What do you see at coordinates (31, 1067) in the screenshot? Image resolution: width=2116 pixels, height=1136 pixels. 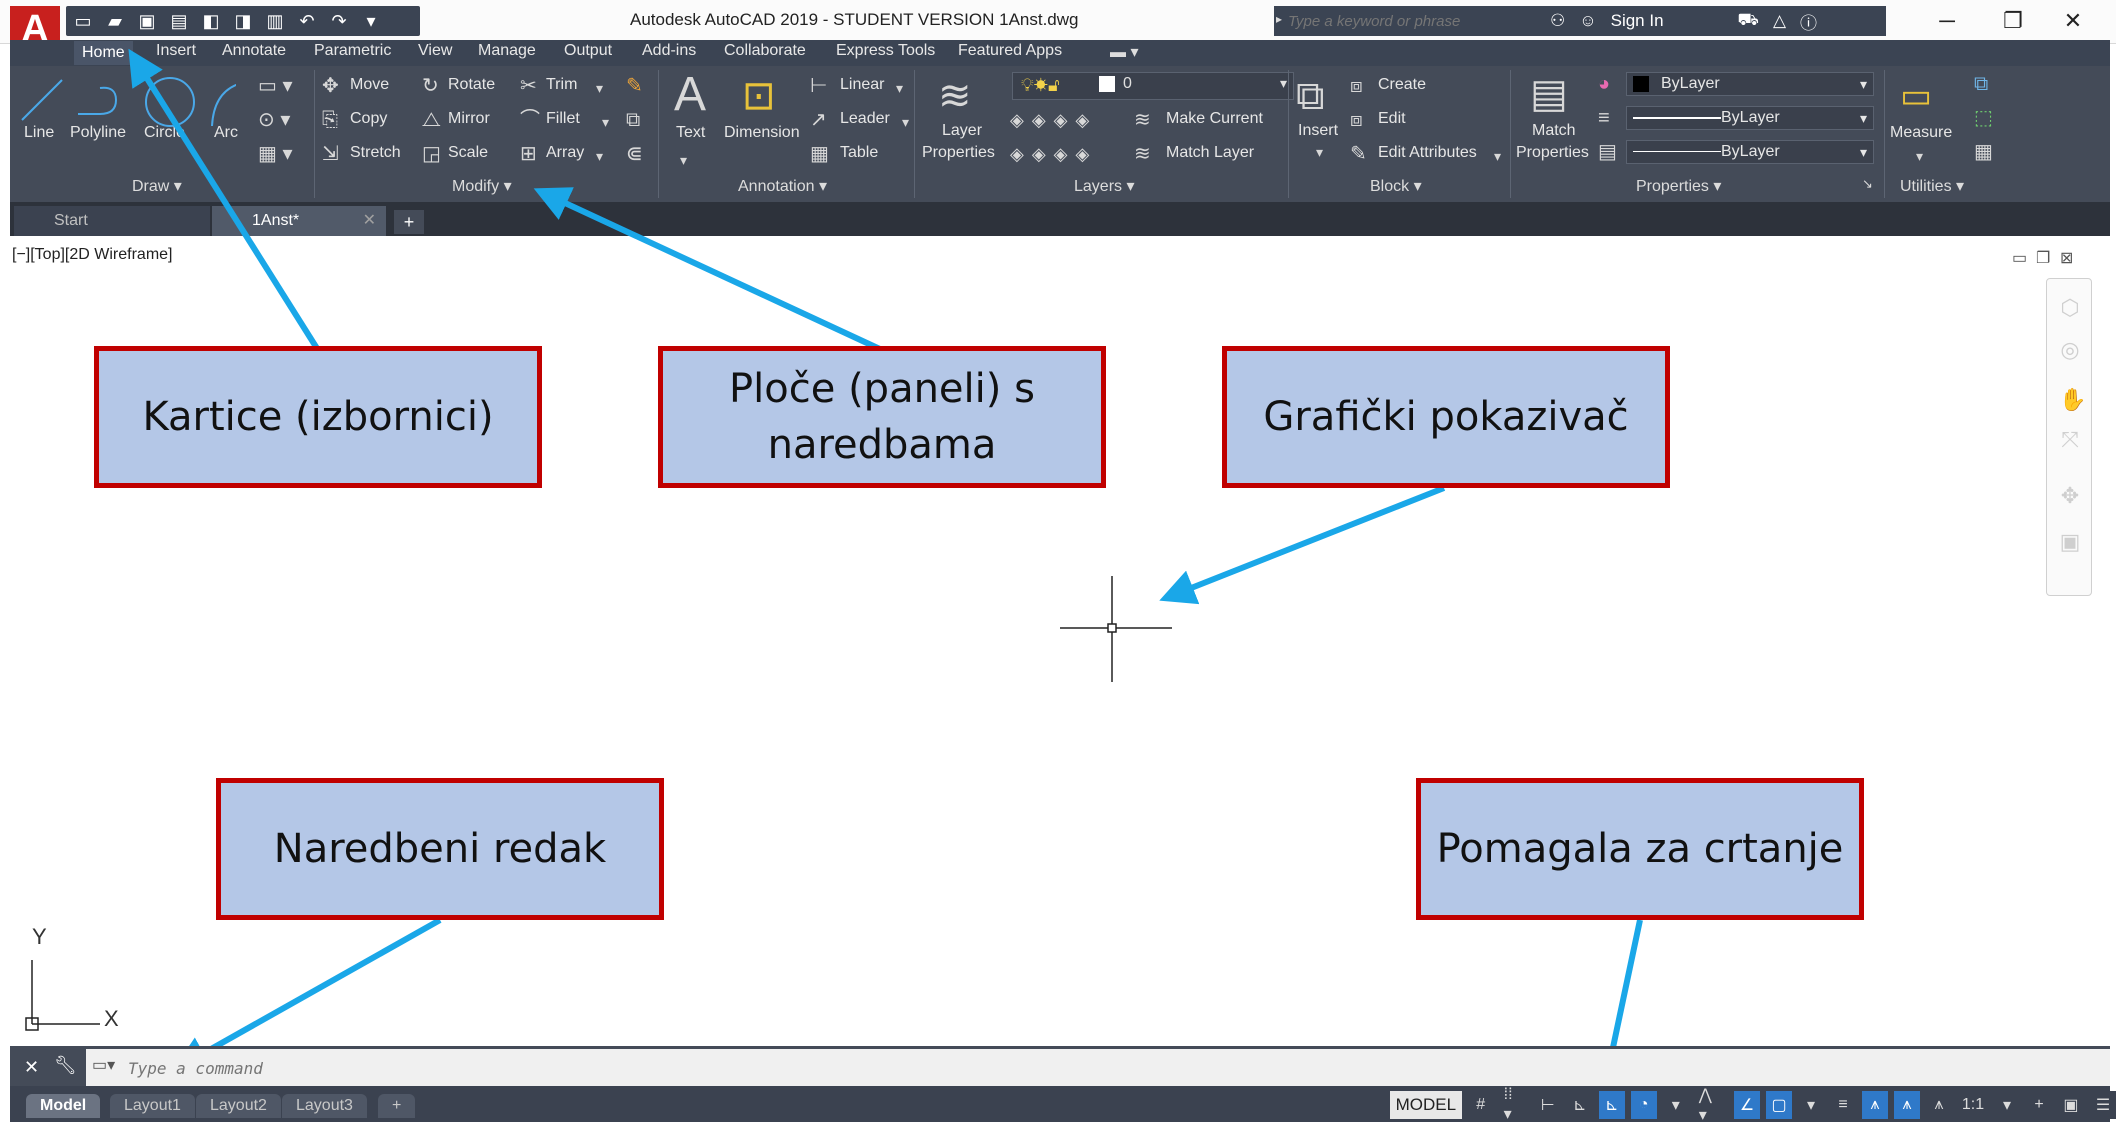 I see `close-icon: ✕` at bounding box center [31, 1067].